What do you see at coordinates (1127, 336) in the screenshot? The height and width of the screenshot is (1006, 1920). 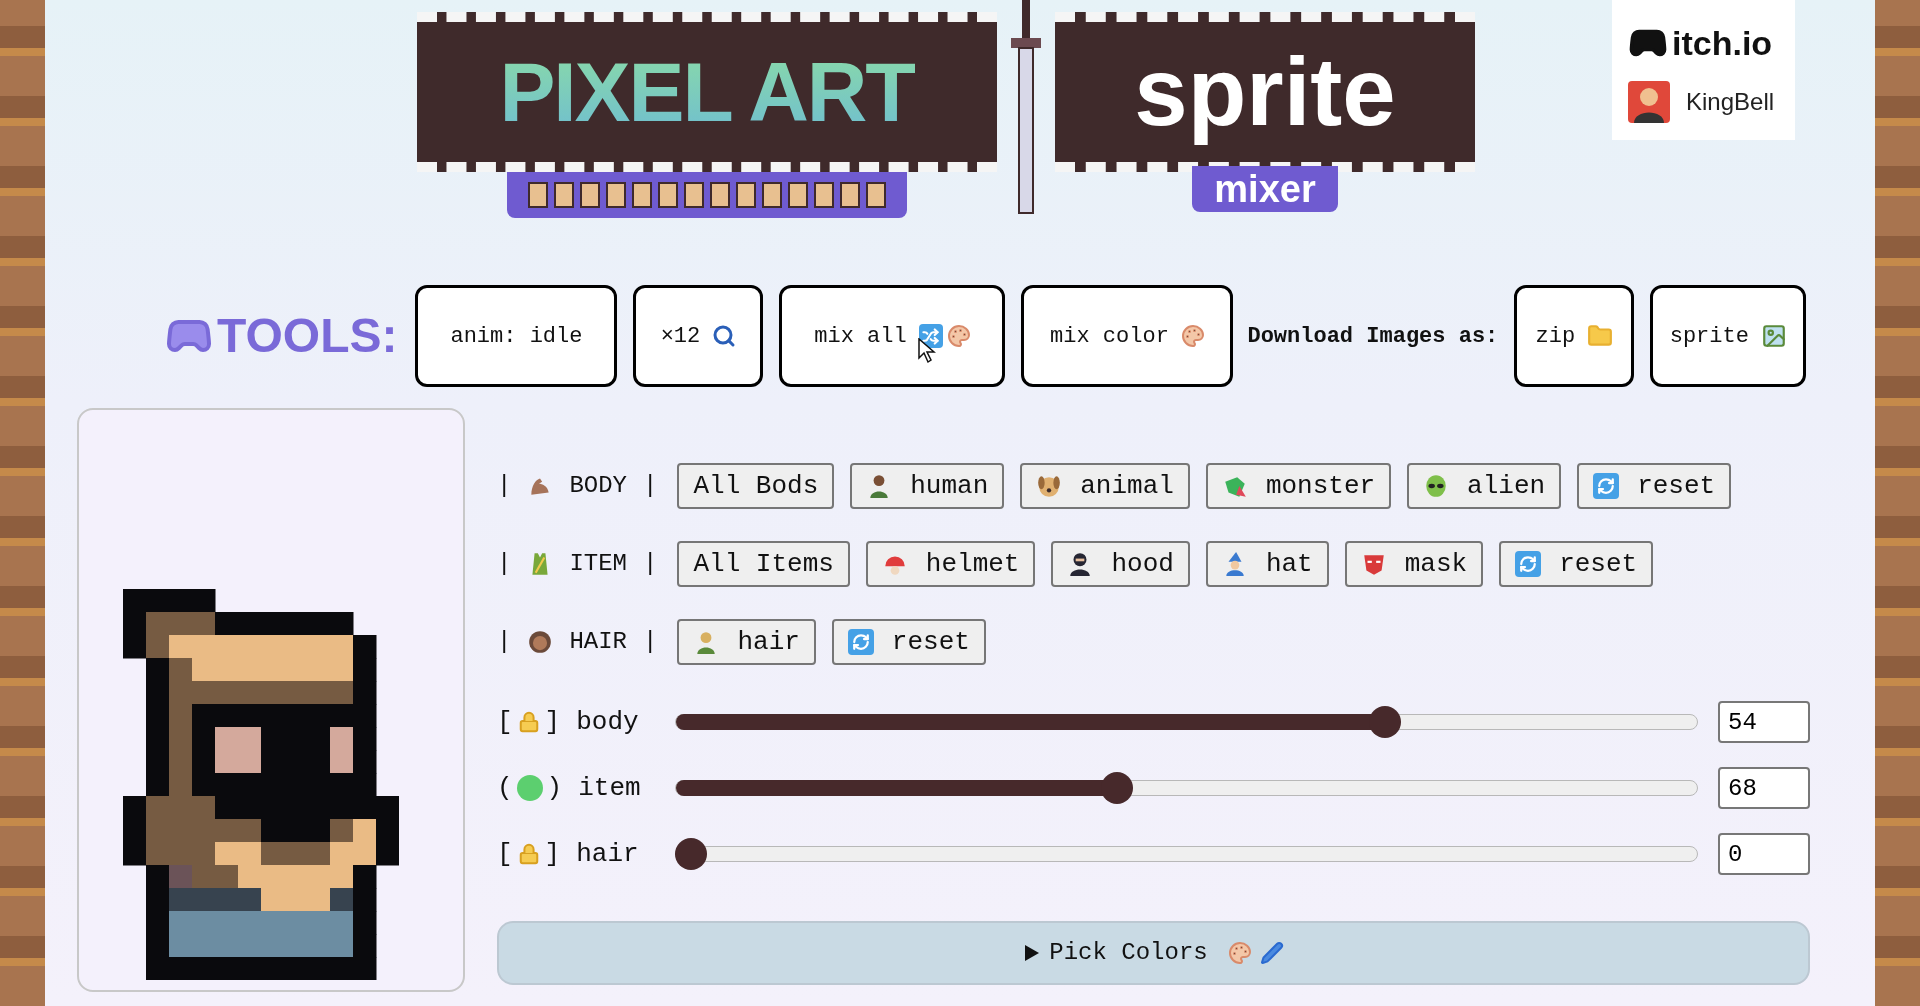 I see `tool-button: mix color` at bounding box center [1127, 336].